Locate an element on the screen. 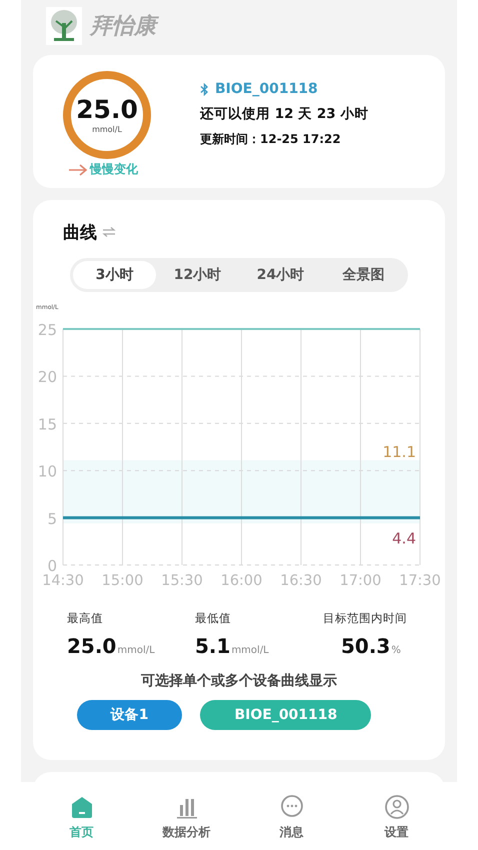 The height and width of the screenshot is (850, 478). x-tick-label: 16:00 is located at coordinates (241, 581).